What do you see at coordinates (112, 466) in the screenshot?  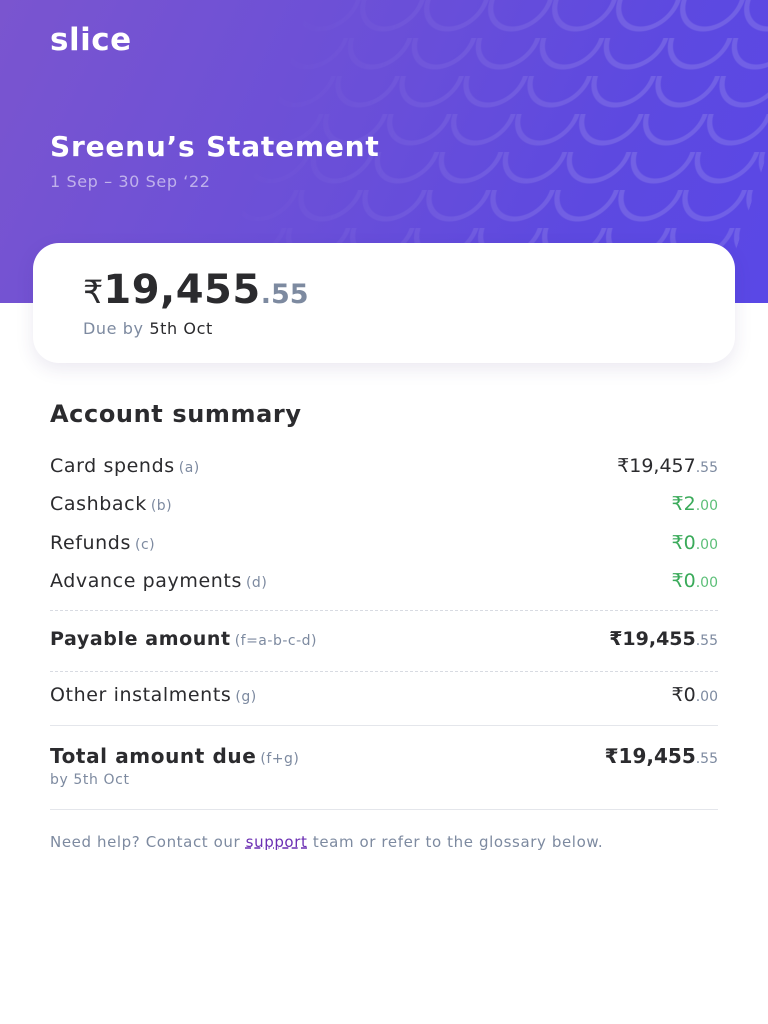 I see `row-label: Card spends` at bounding box center [112, 466].